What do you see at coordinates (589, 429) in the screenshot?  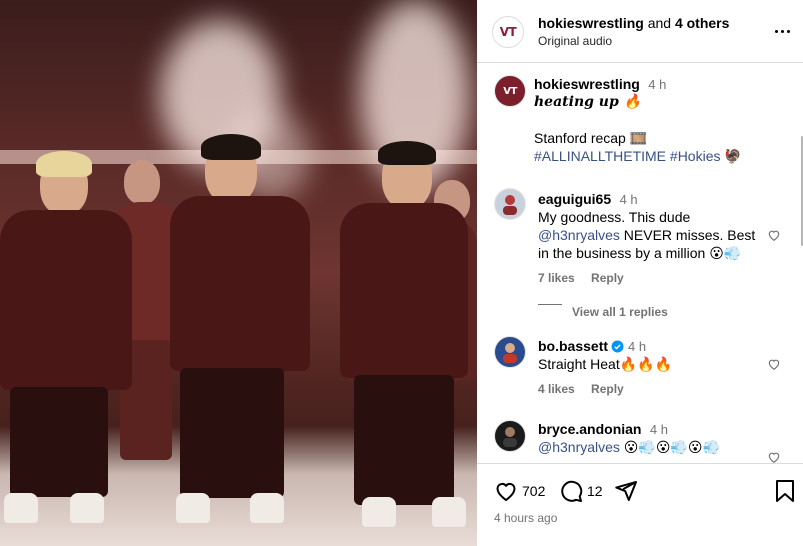 I see `comment-username: bryce.andonian` at bounding box center [589, 429].